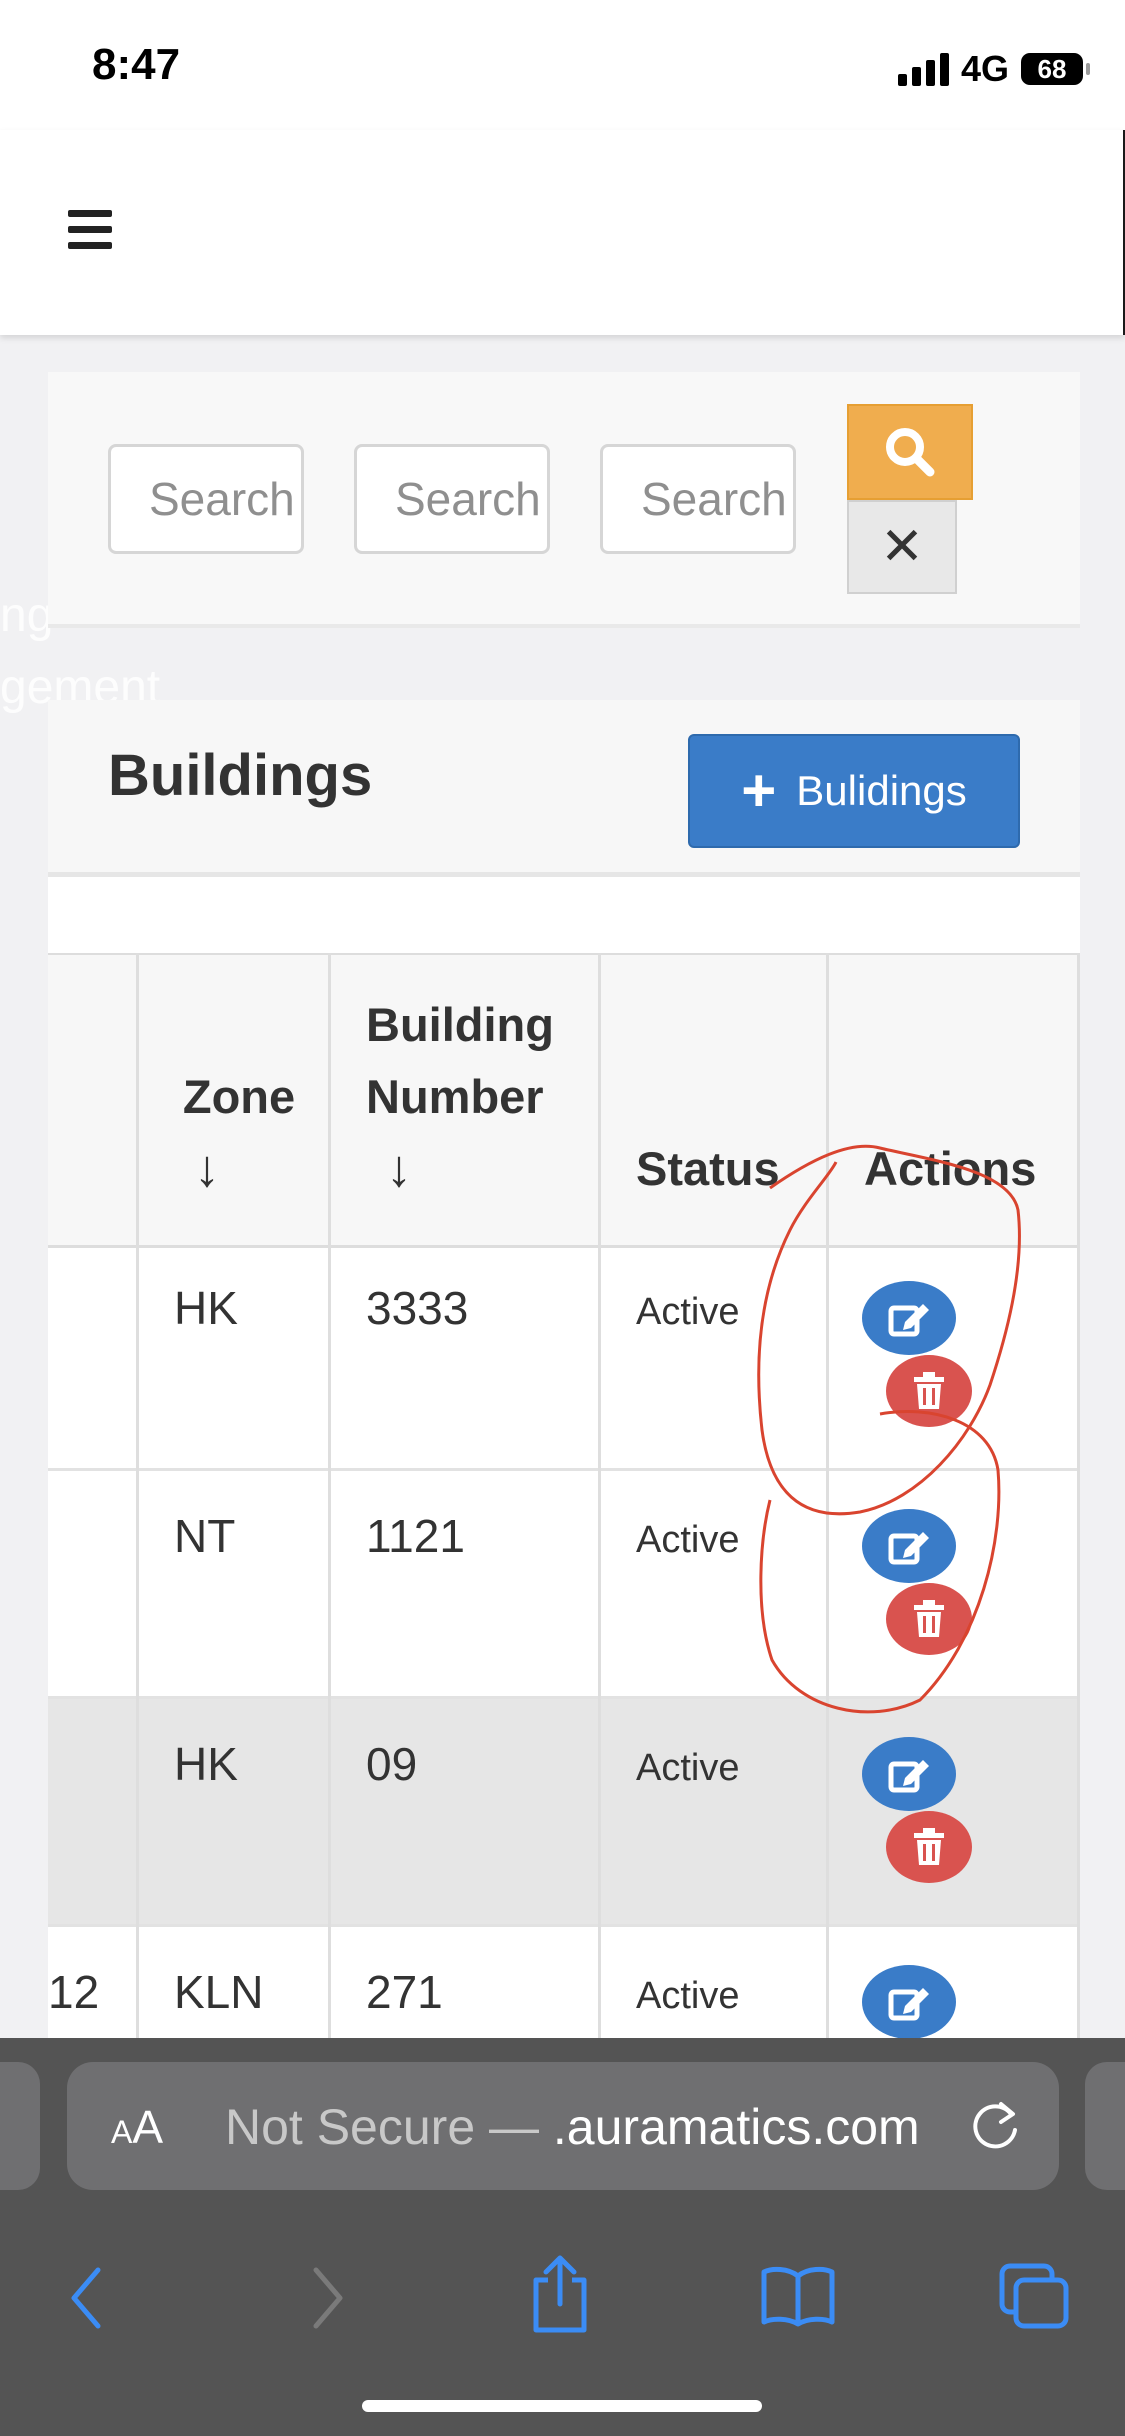  I want to click on share-icon, so click(560, 2294).